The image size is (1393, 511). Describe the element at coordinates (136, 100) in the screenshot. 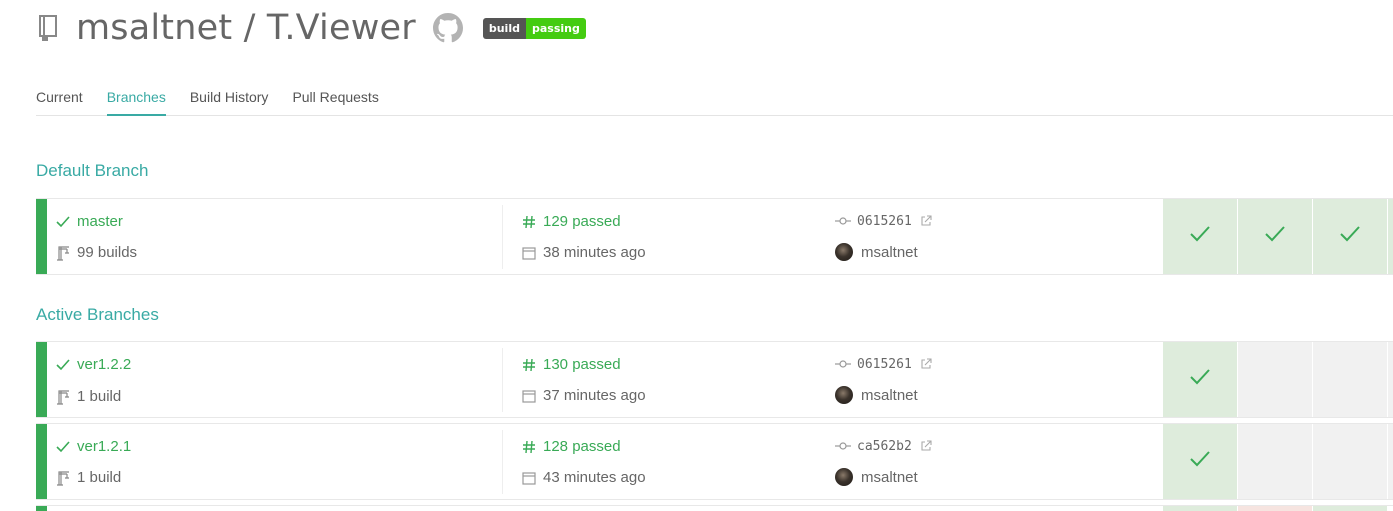

I see `tab-branches: Branches` at that location.